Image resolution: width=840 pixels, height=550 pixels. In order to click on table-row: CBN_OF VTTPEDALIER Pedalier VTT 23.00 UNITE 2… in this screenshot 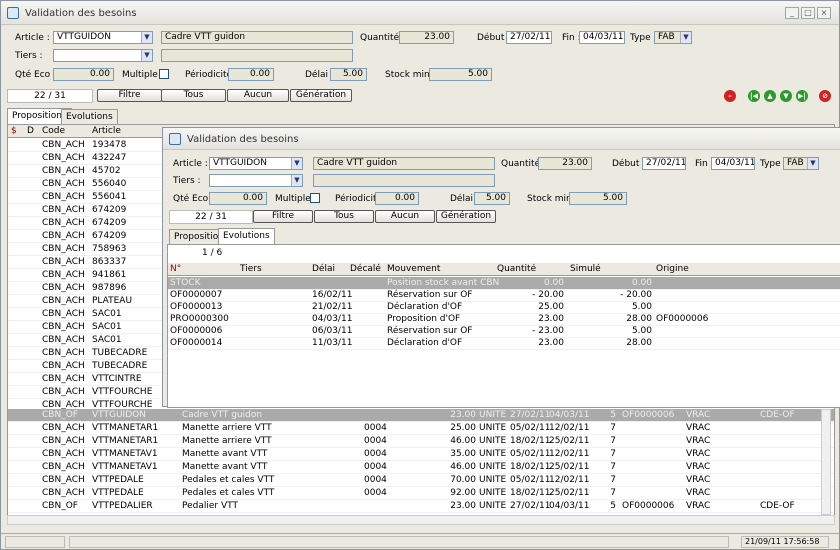, I will do `click(421, 506)`.